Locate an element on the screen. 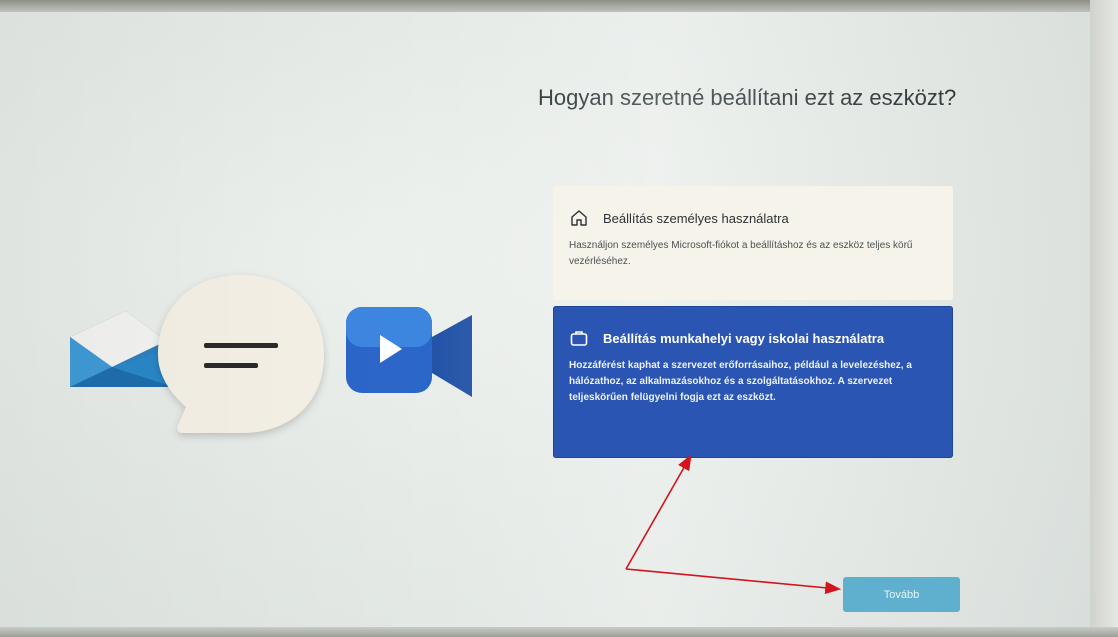 This screenshot has height=637, width=1118. chat-bubble-icon is located at coordinates (241, 354).